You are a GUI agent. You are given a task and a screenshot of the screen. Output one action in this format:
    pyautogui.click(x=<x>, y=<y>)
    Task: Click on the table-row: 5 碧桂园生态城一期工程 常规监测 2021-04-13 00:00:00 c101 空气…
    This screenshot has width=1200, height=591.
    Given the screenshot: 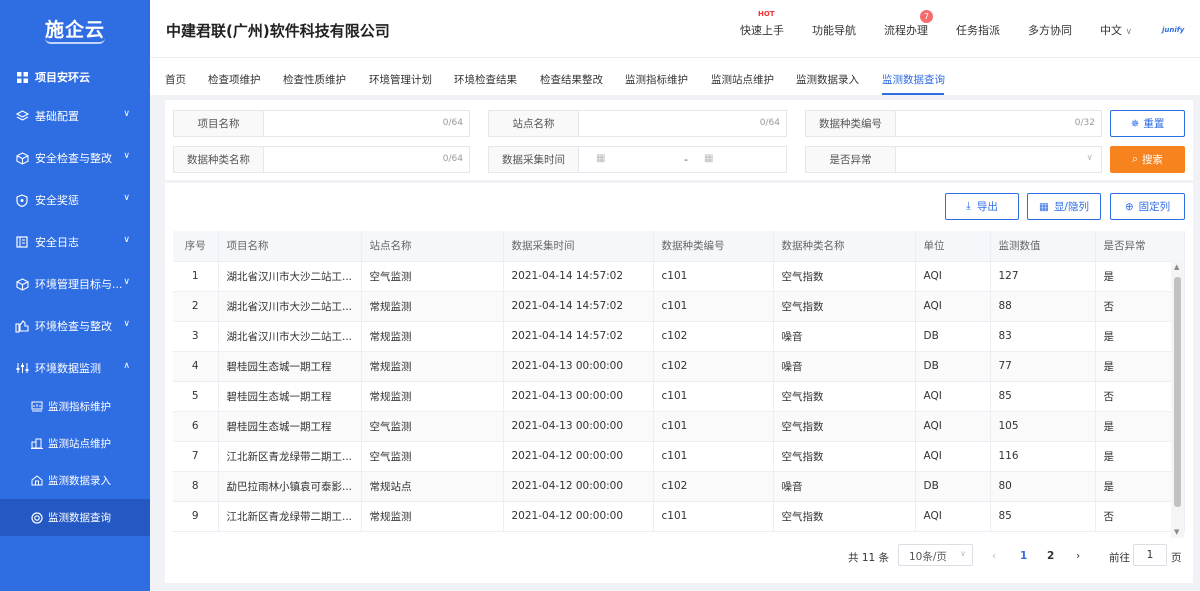 What is the action you would take?
    pyautogui.click(x=679, y=396)
    